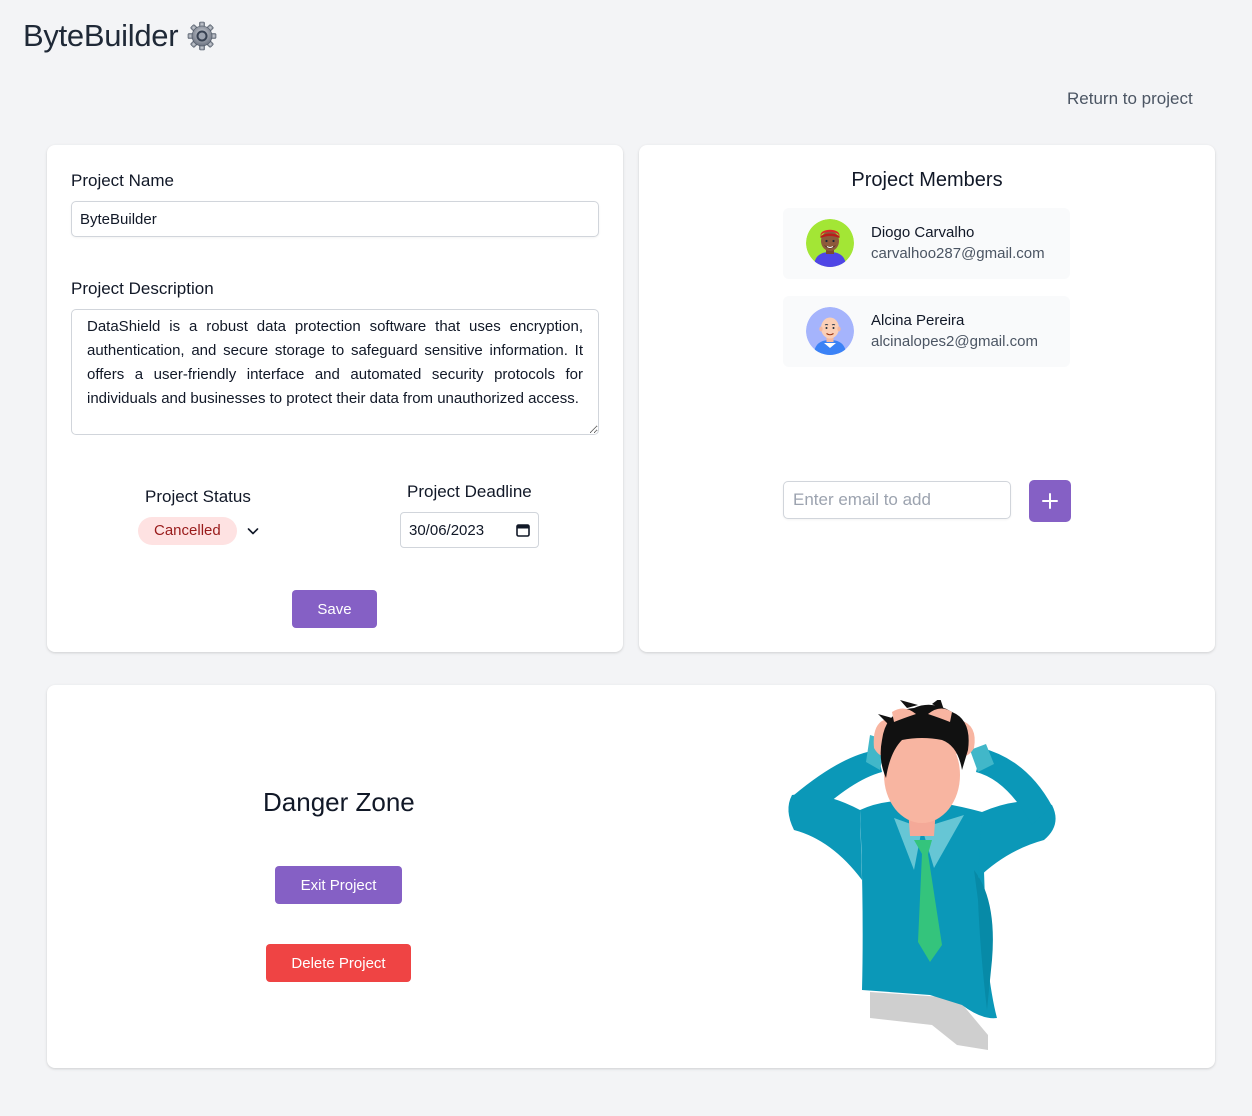 The height and width of the screenshot is (1116, 1252). I want to click on avatar-person-icon, so click(830, 331).